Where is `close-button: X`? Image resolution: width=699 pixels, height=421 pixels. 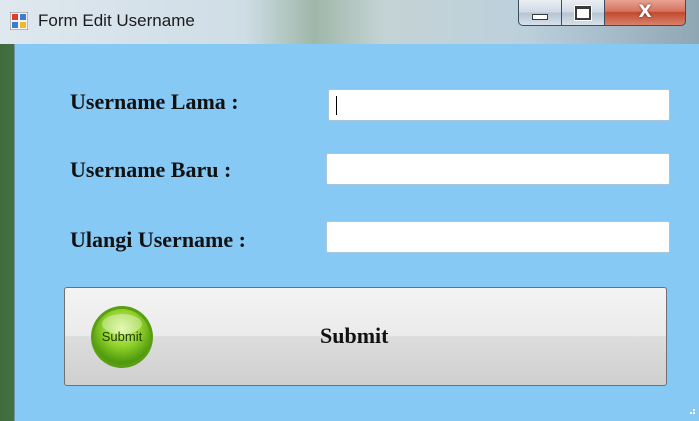
close-button: X is located at coordinates (645, 13).